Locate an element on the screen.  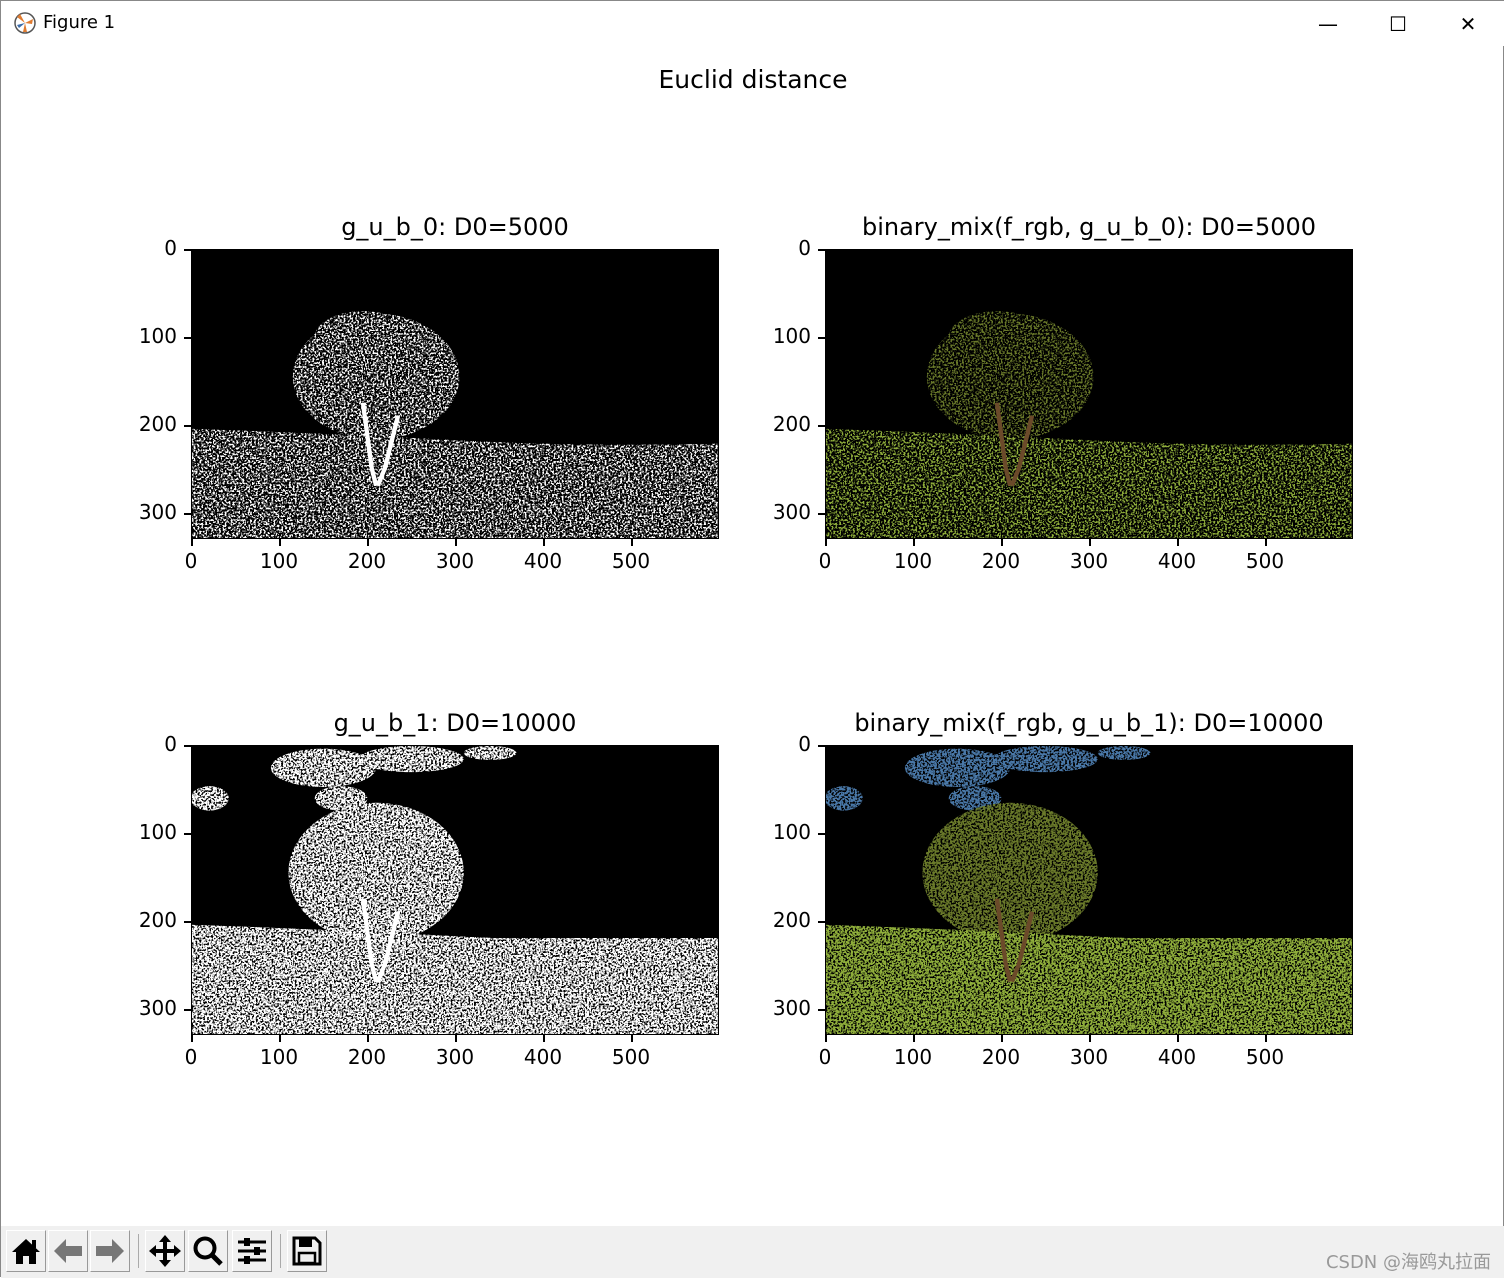
floppy-disk-icon is located at coordinates (307, 1251).